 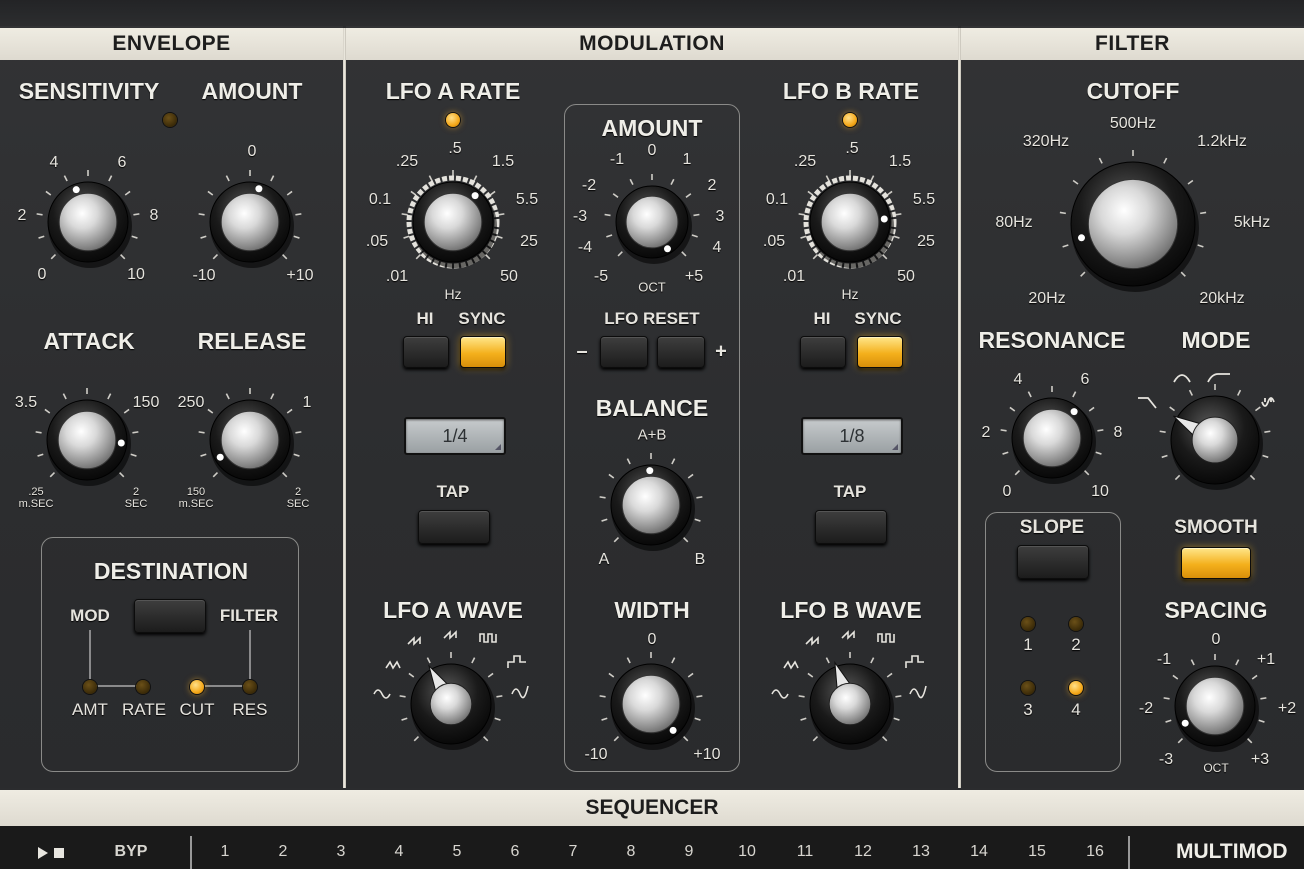 What do you see at coordinates (852, 148) in the screenshot?
I see `tick: .5` at bounding box center [852, 148].